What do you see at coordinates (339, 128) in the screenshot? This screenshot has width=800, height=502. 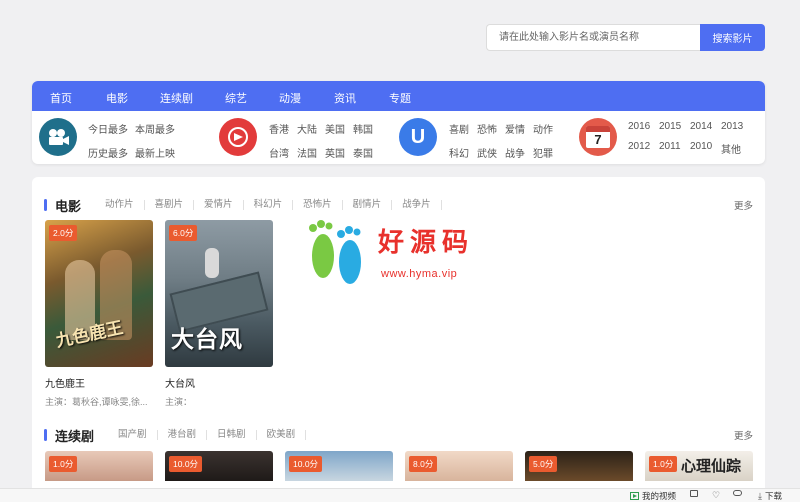 I see `cat-link: 美国` at bounding box center [339, 128].